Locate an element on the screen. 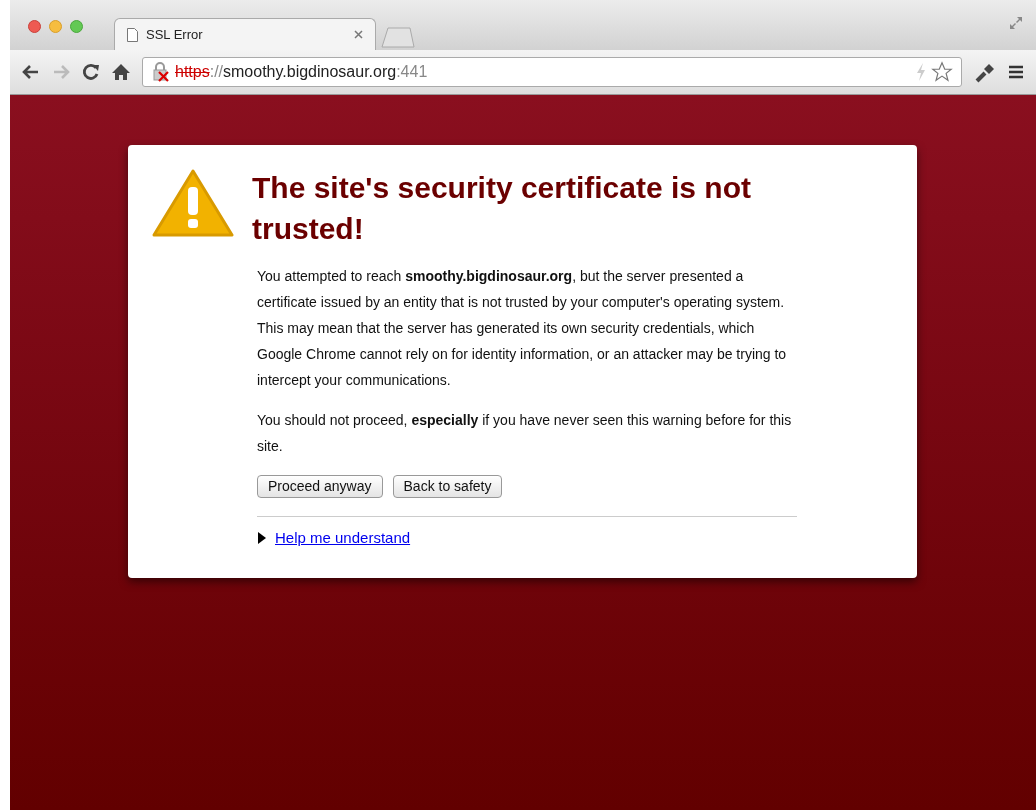  address-bar: https://smoothy.bigdinosaur.org:441 is located at coordinates (552, 72).